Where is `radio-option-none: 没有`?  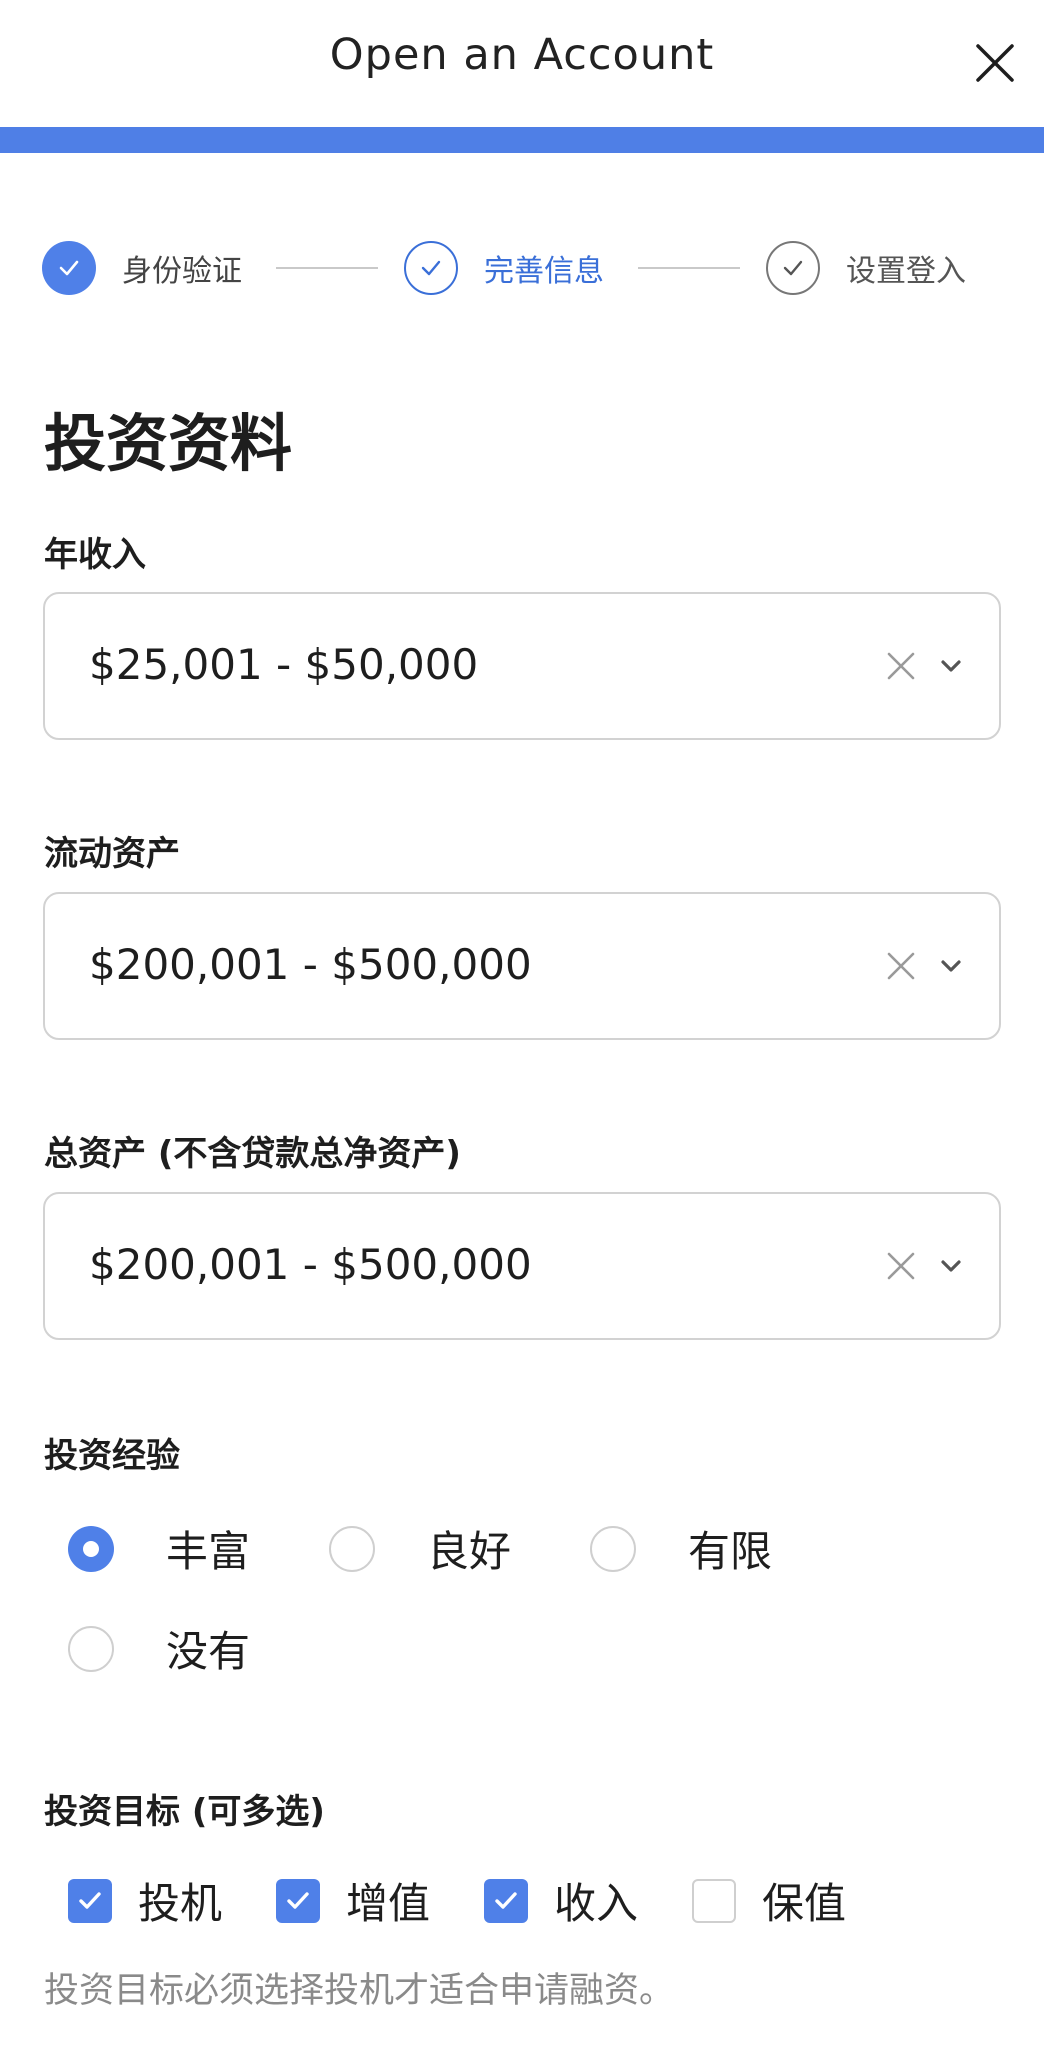 radio-option-none: 没有 is located at coordinates (159, 1648).